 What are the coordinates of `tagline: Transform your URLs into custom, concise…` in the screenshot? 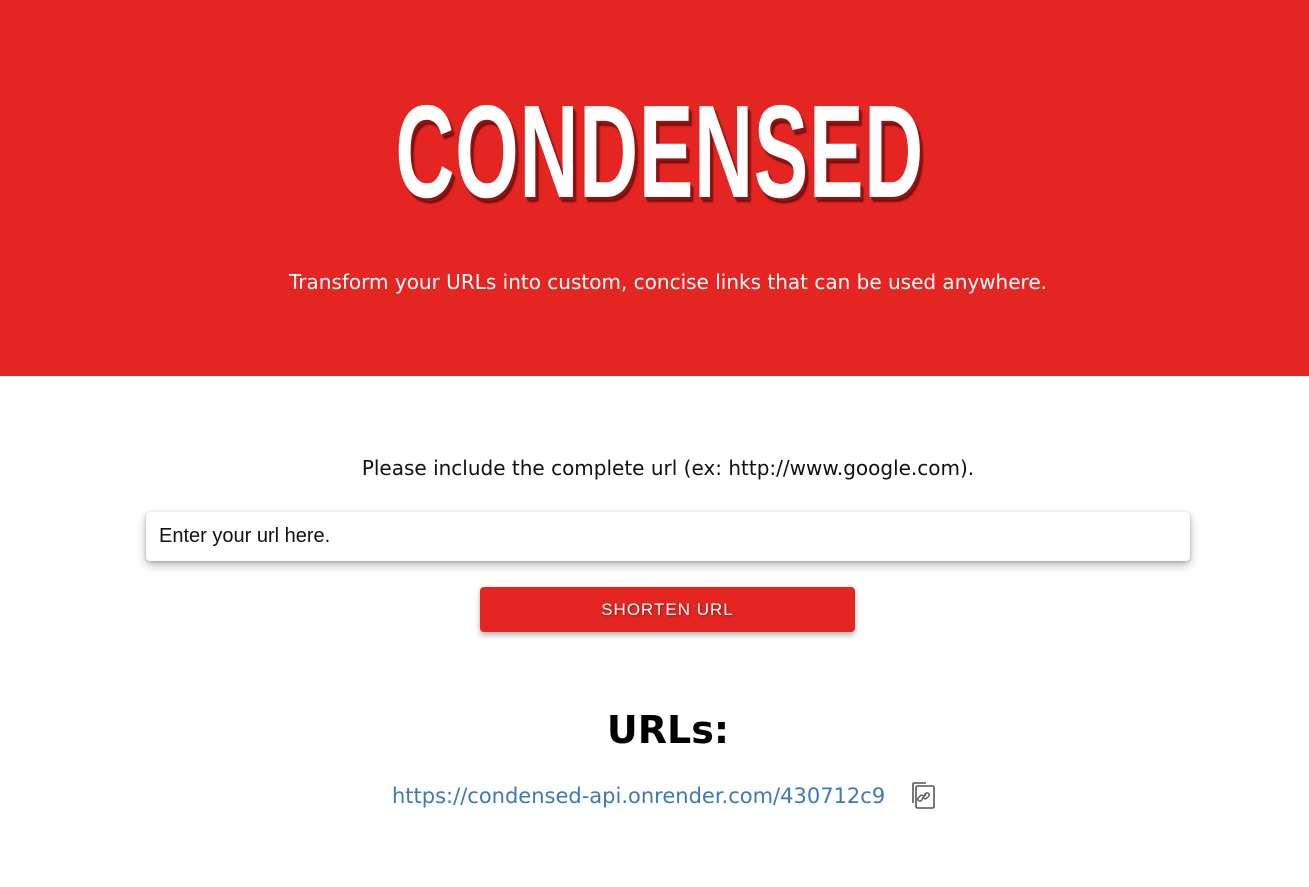 It's located at (668, 282).